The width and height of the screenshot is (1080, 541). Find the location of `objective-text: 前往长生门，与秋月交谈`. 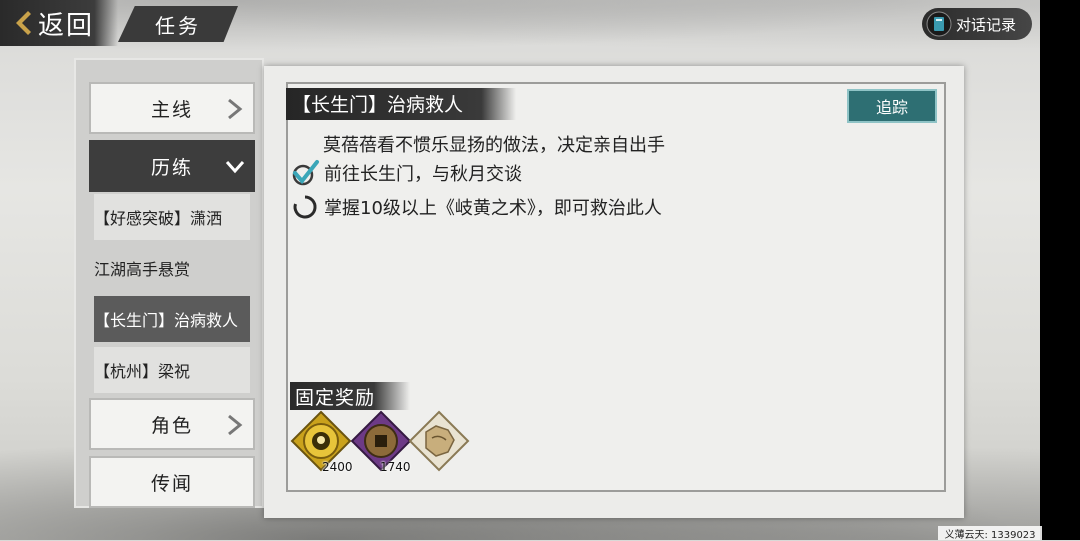

objective-text: 前往长生门，与秋月交谈 is located at coordinates (423, 174).